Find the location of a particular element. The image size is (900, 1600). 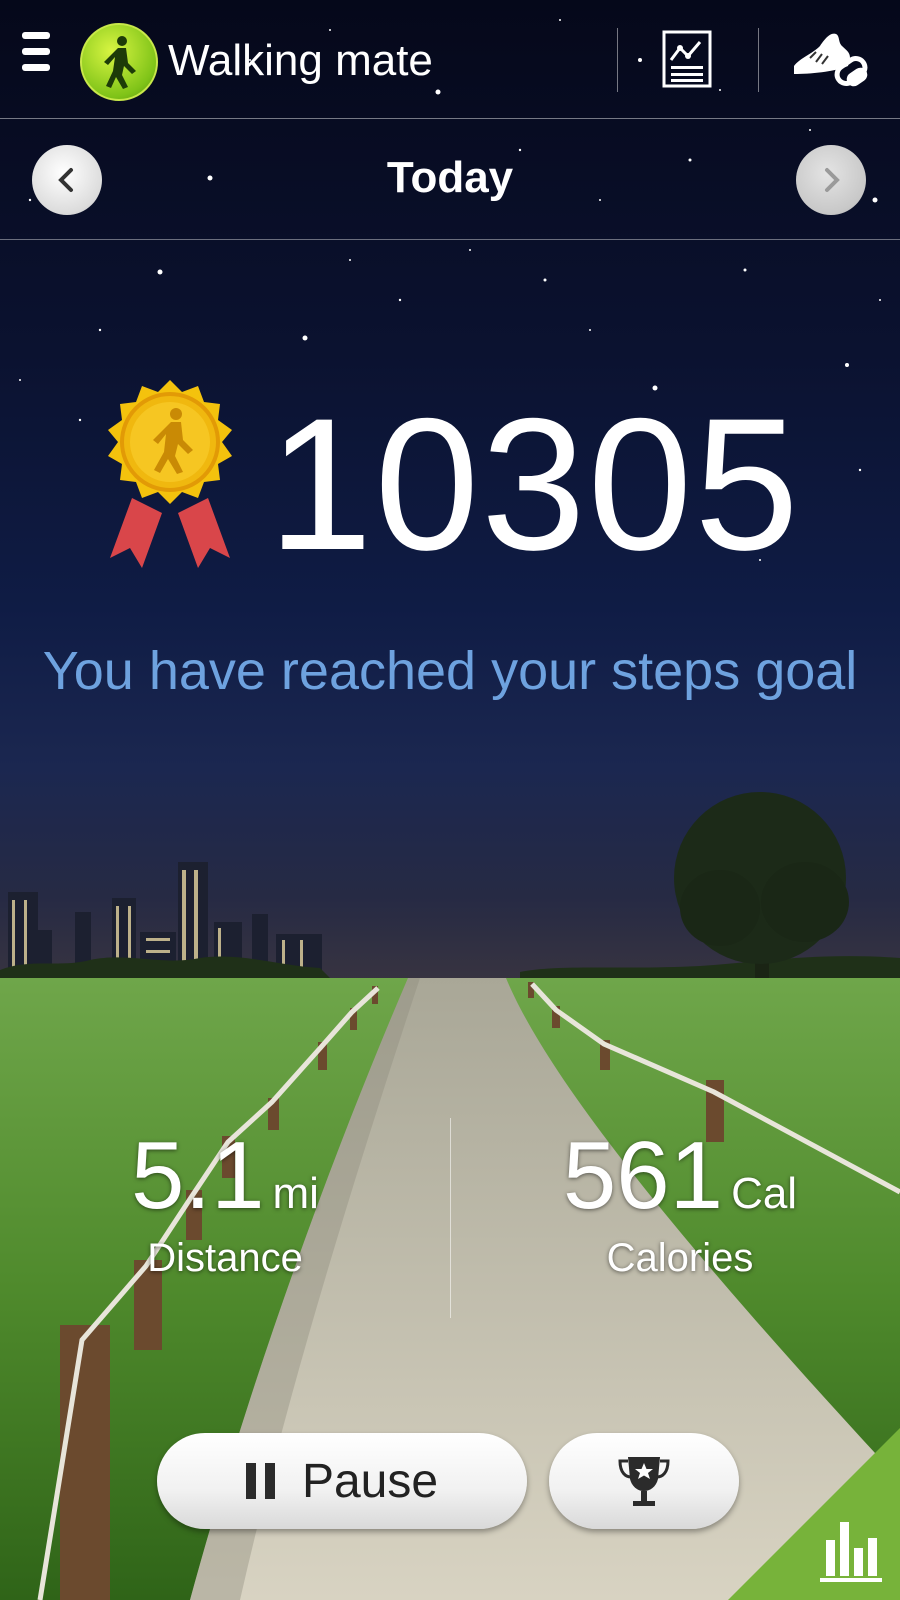

trophy-icon is located at coordinates (644, 1481).